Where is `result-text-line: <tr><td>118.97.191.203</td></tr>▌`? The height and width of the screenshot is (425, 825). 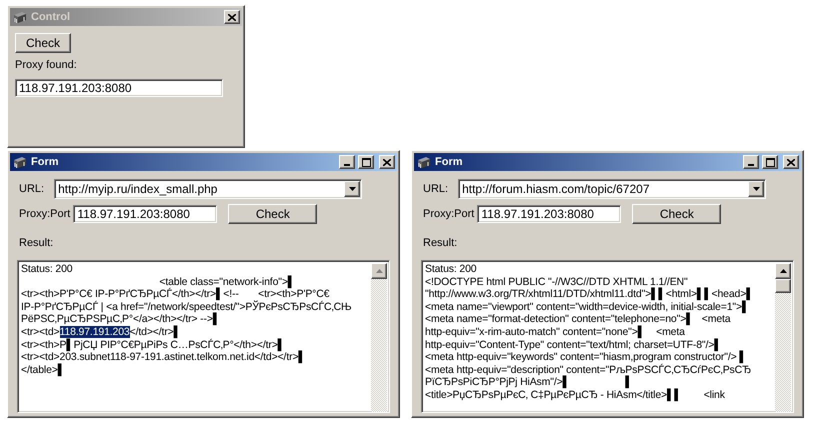
result-text-line: <tr><td>118.97.191.203</td></tr>▌ is located at coordinates (101, 332).